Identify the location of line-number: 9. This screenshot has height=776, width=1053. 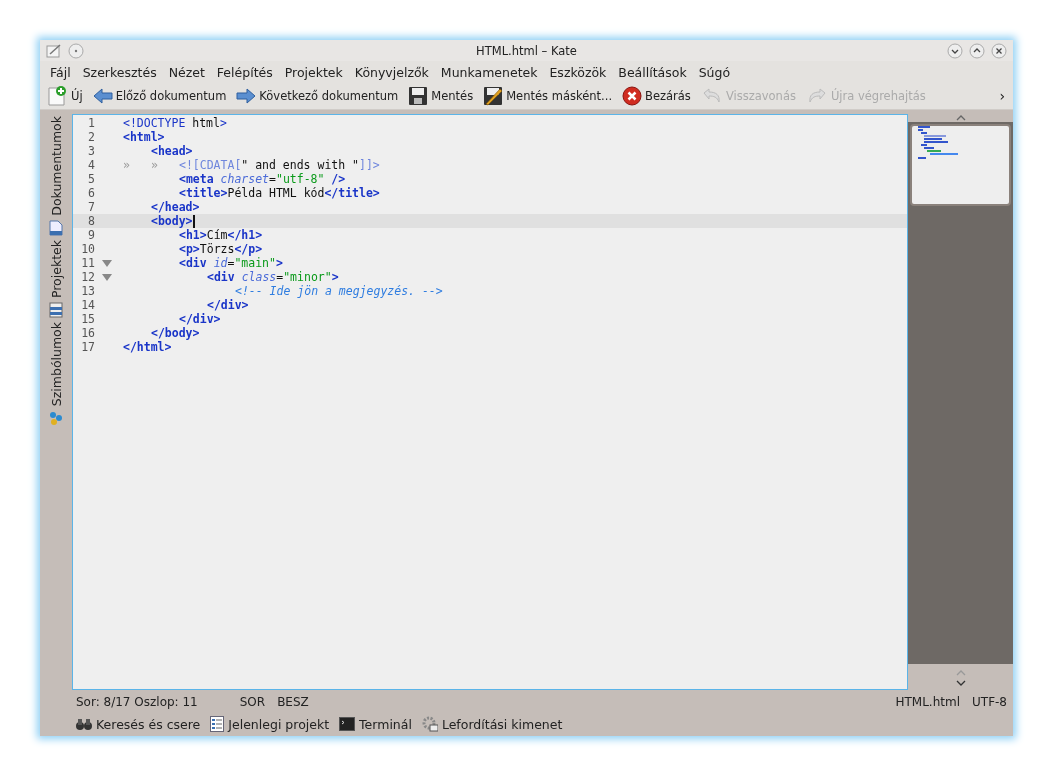
(91, 235).